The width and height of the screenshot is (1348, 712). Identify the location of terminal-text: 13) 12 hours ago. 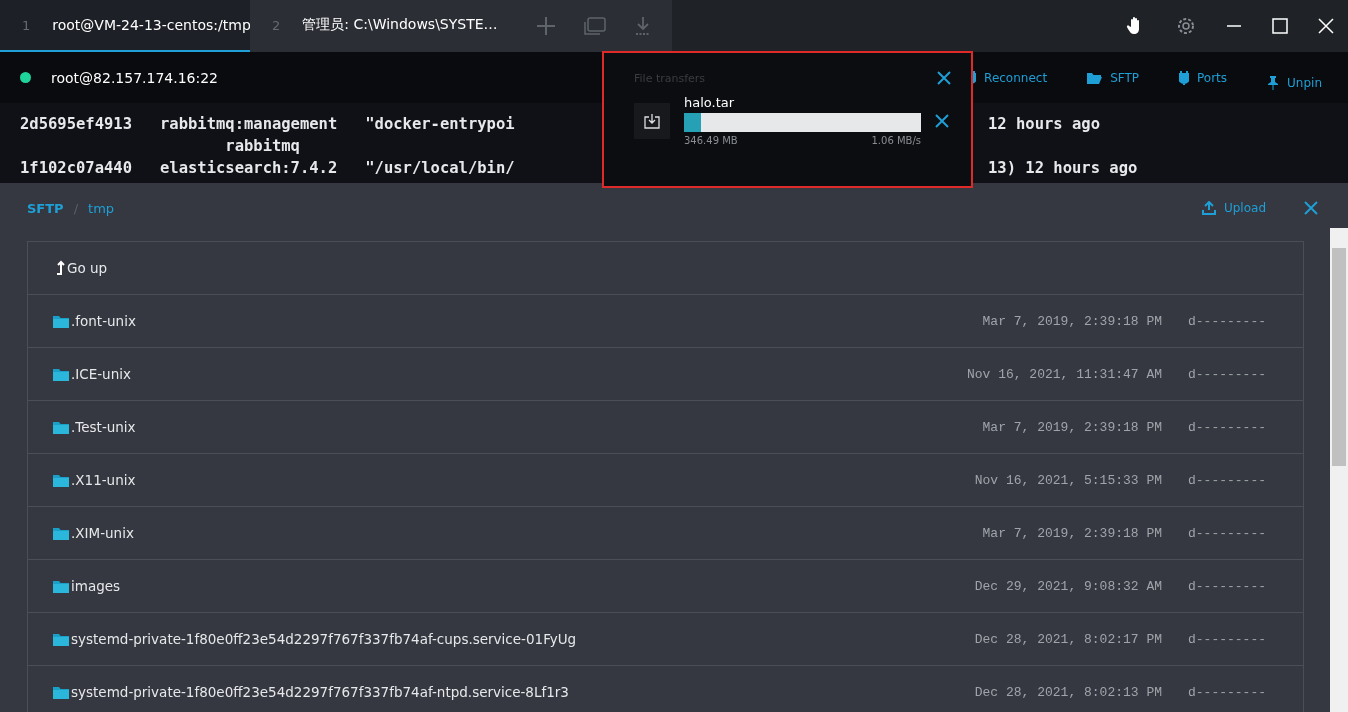
(1063, 168).